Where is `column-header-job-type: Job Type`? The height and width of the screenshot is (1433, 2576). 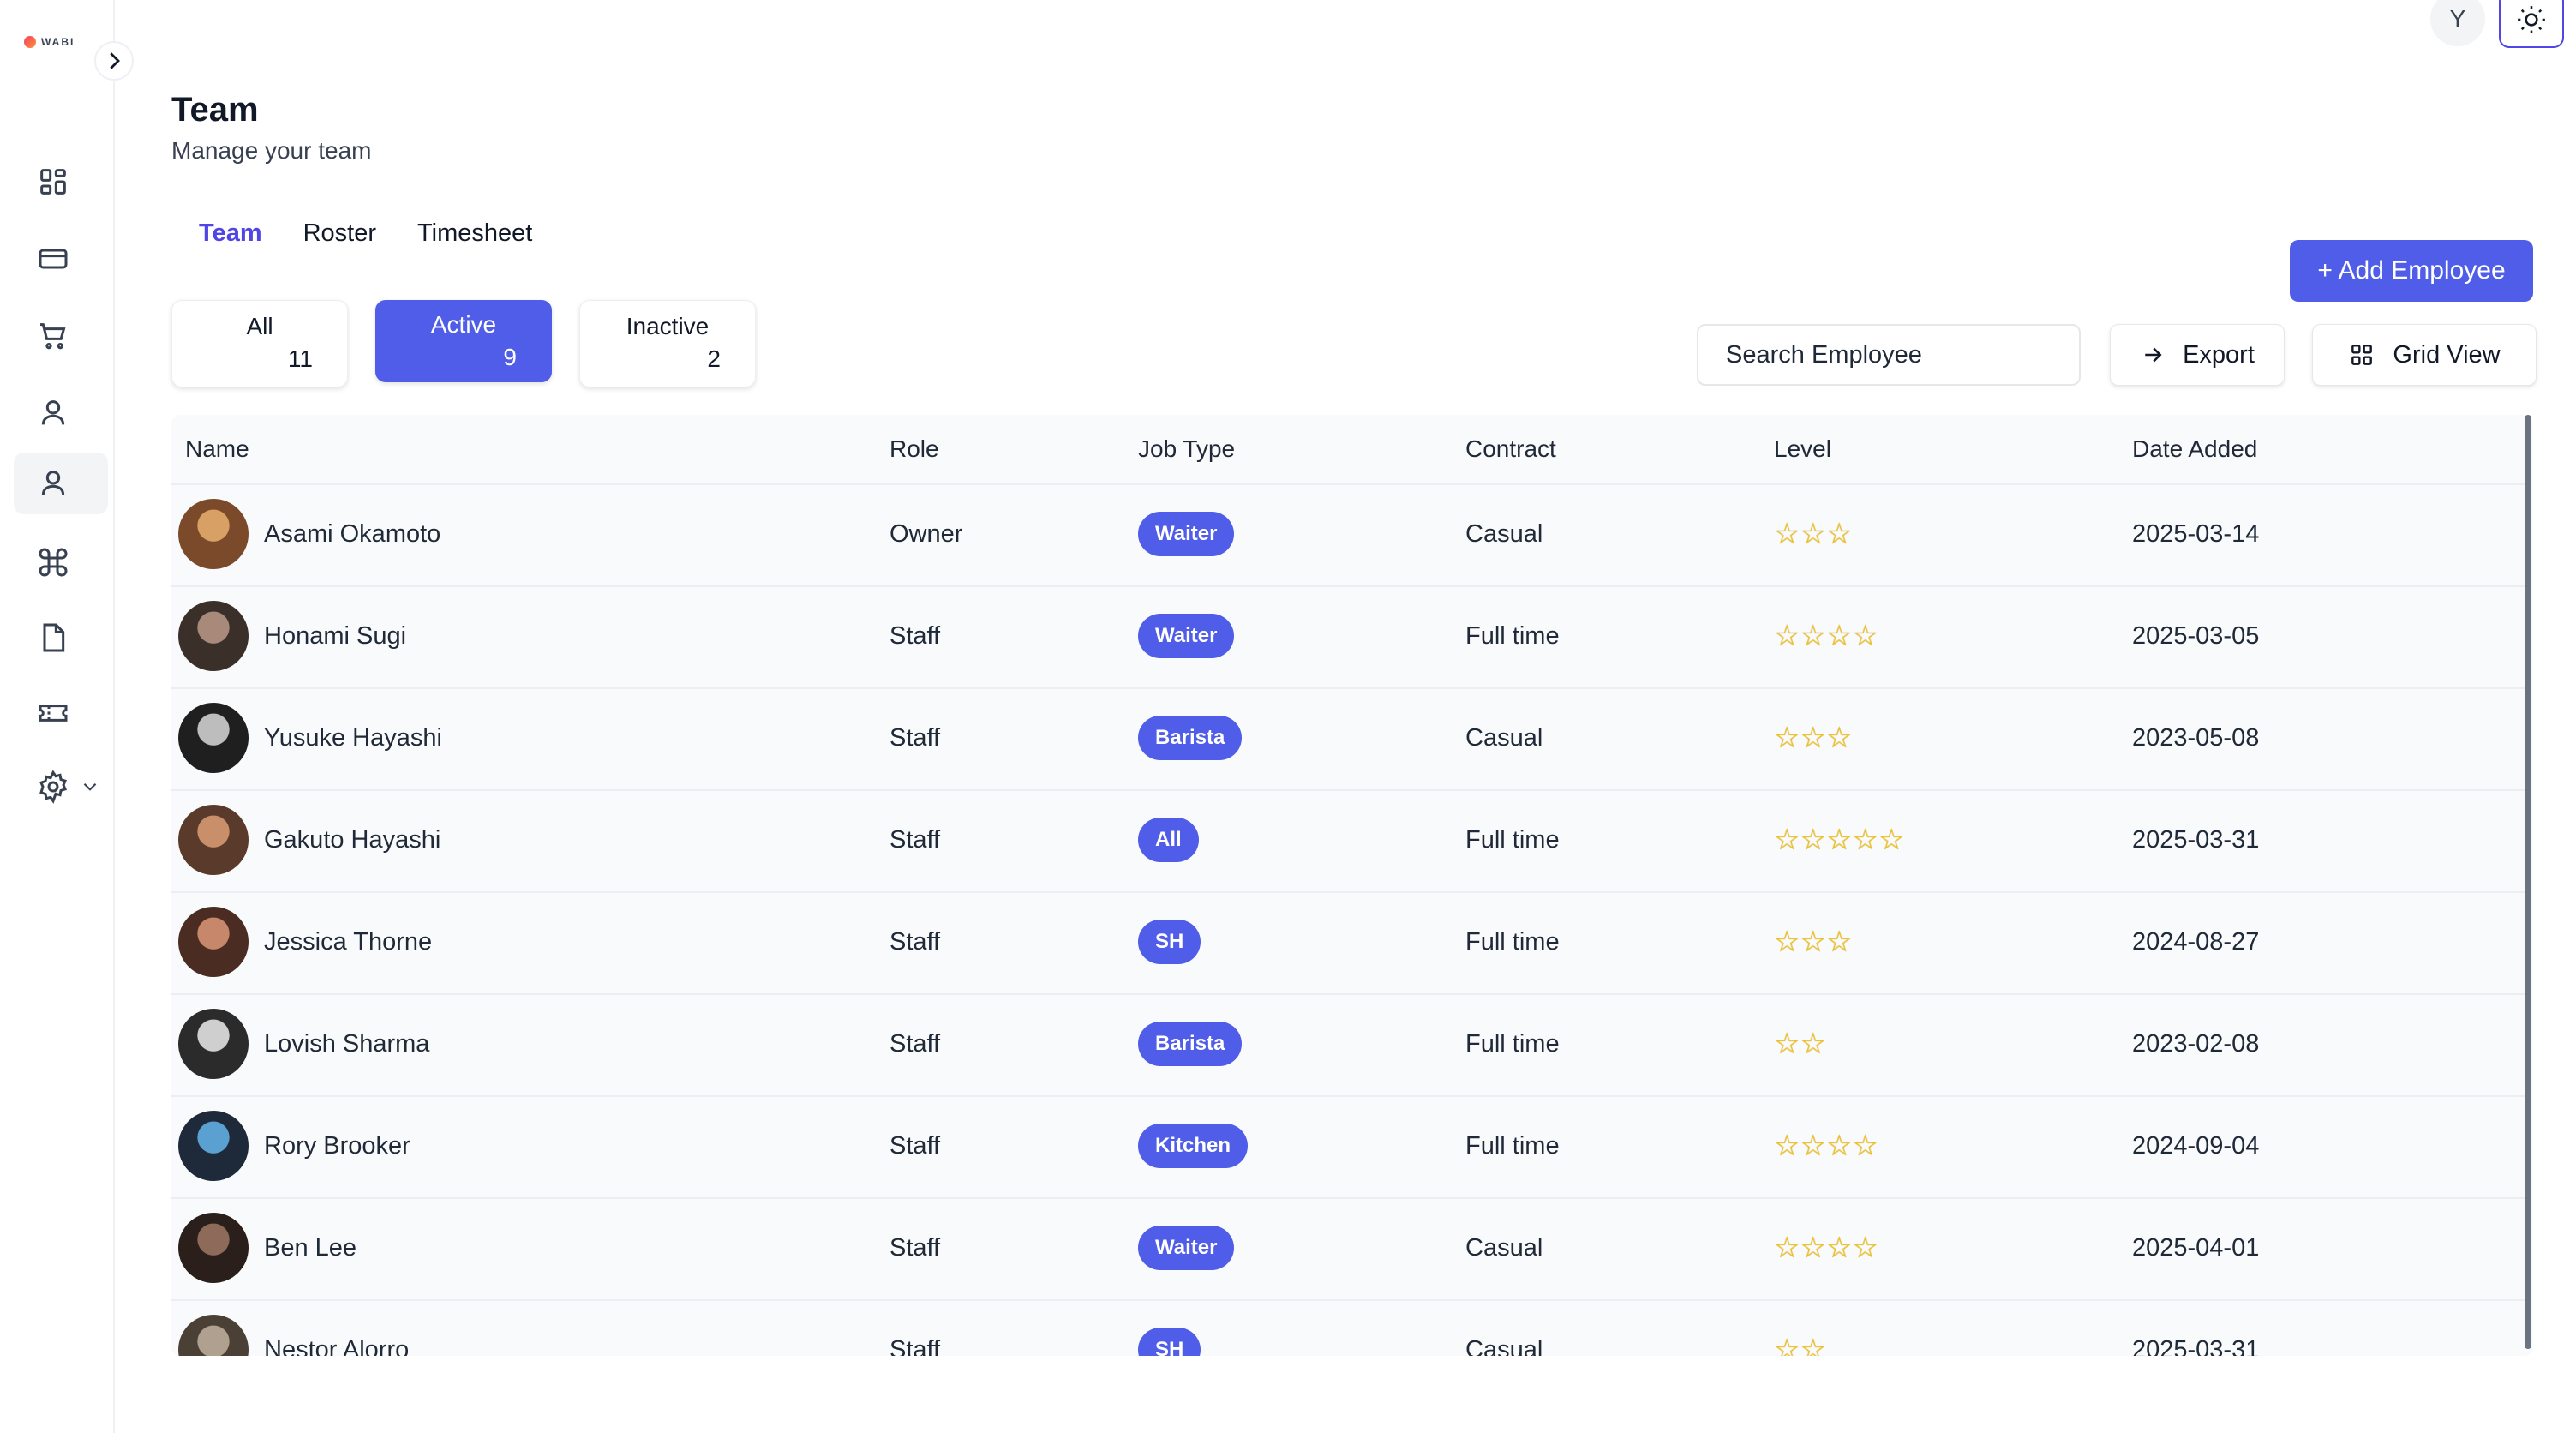 column-header-job-type: Job Type is located at coordinates (1186, 449).